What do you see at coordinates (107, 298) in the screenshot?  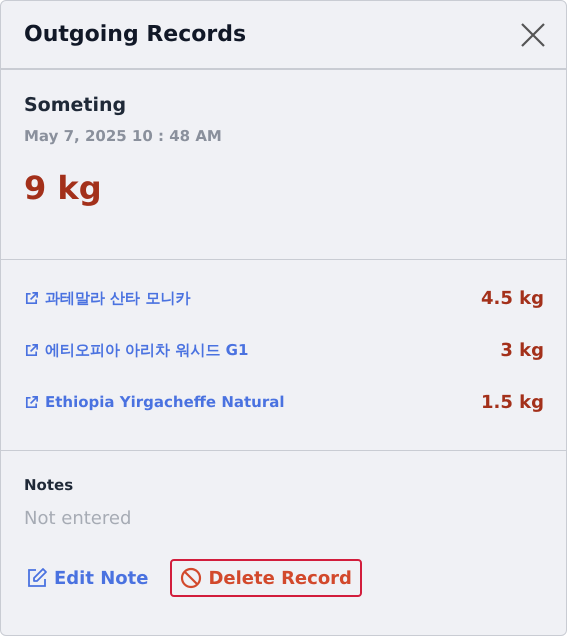 I see `item-link: 과테말라 산타 모니카` at bounding box center [107, 298].